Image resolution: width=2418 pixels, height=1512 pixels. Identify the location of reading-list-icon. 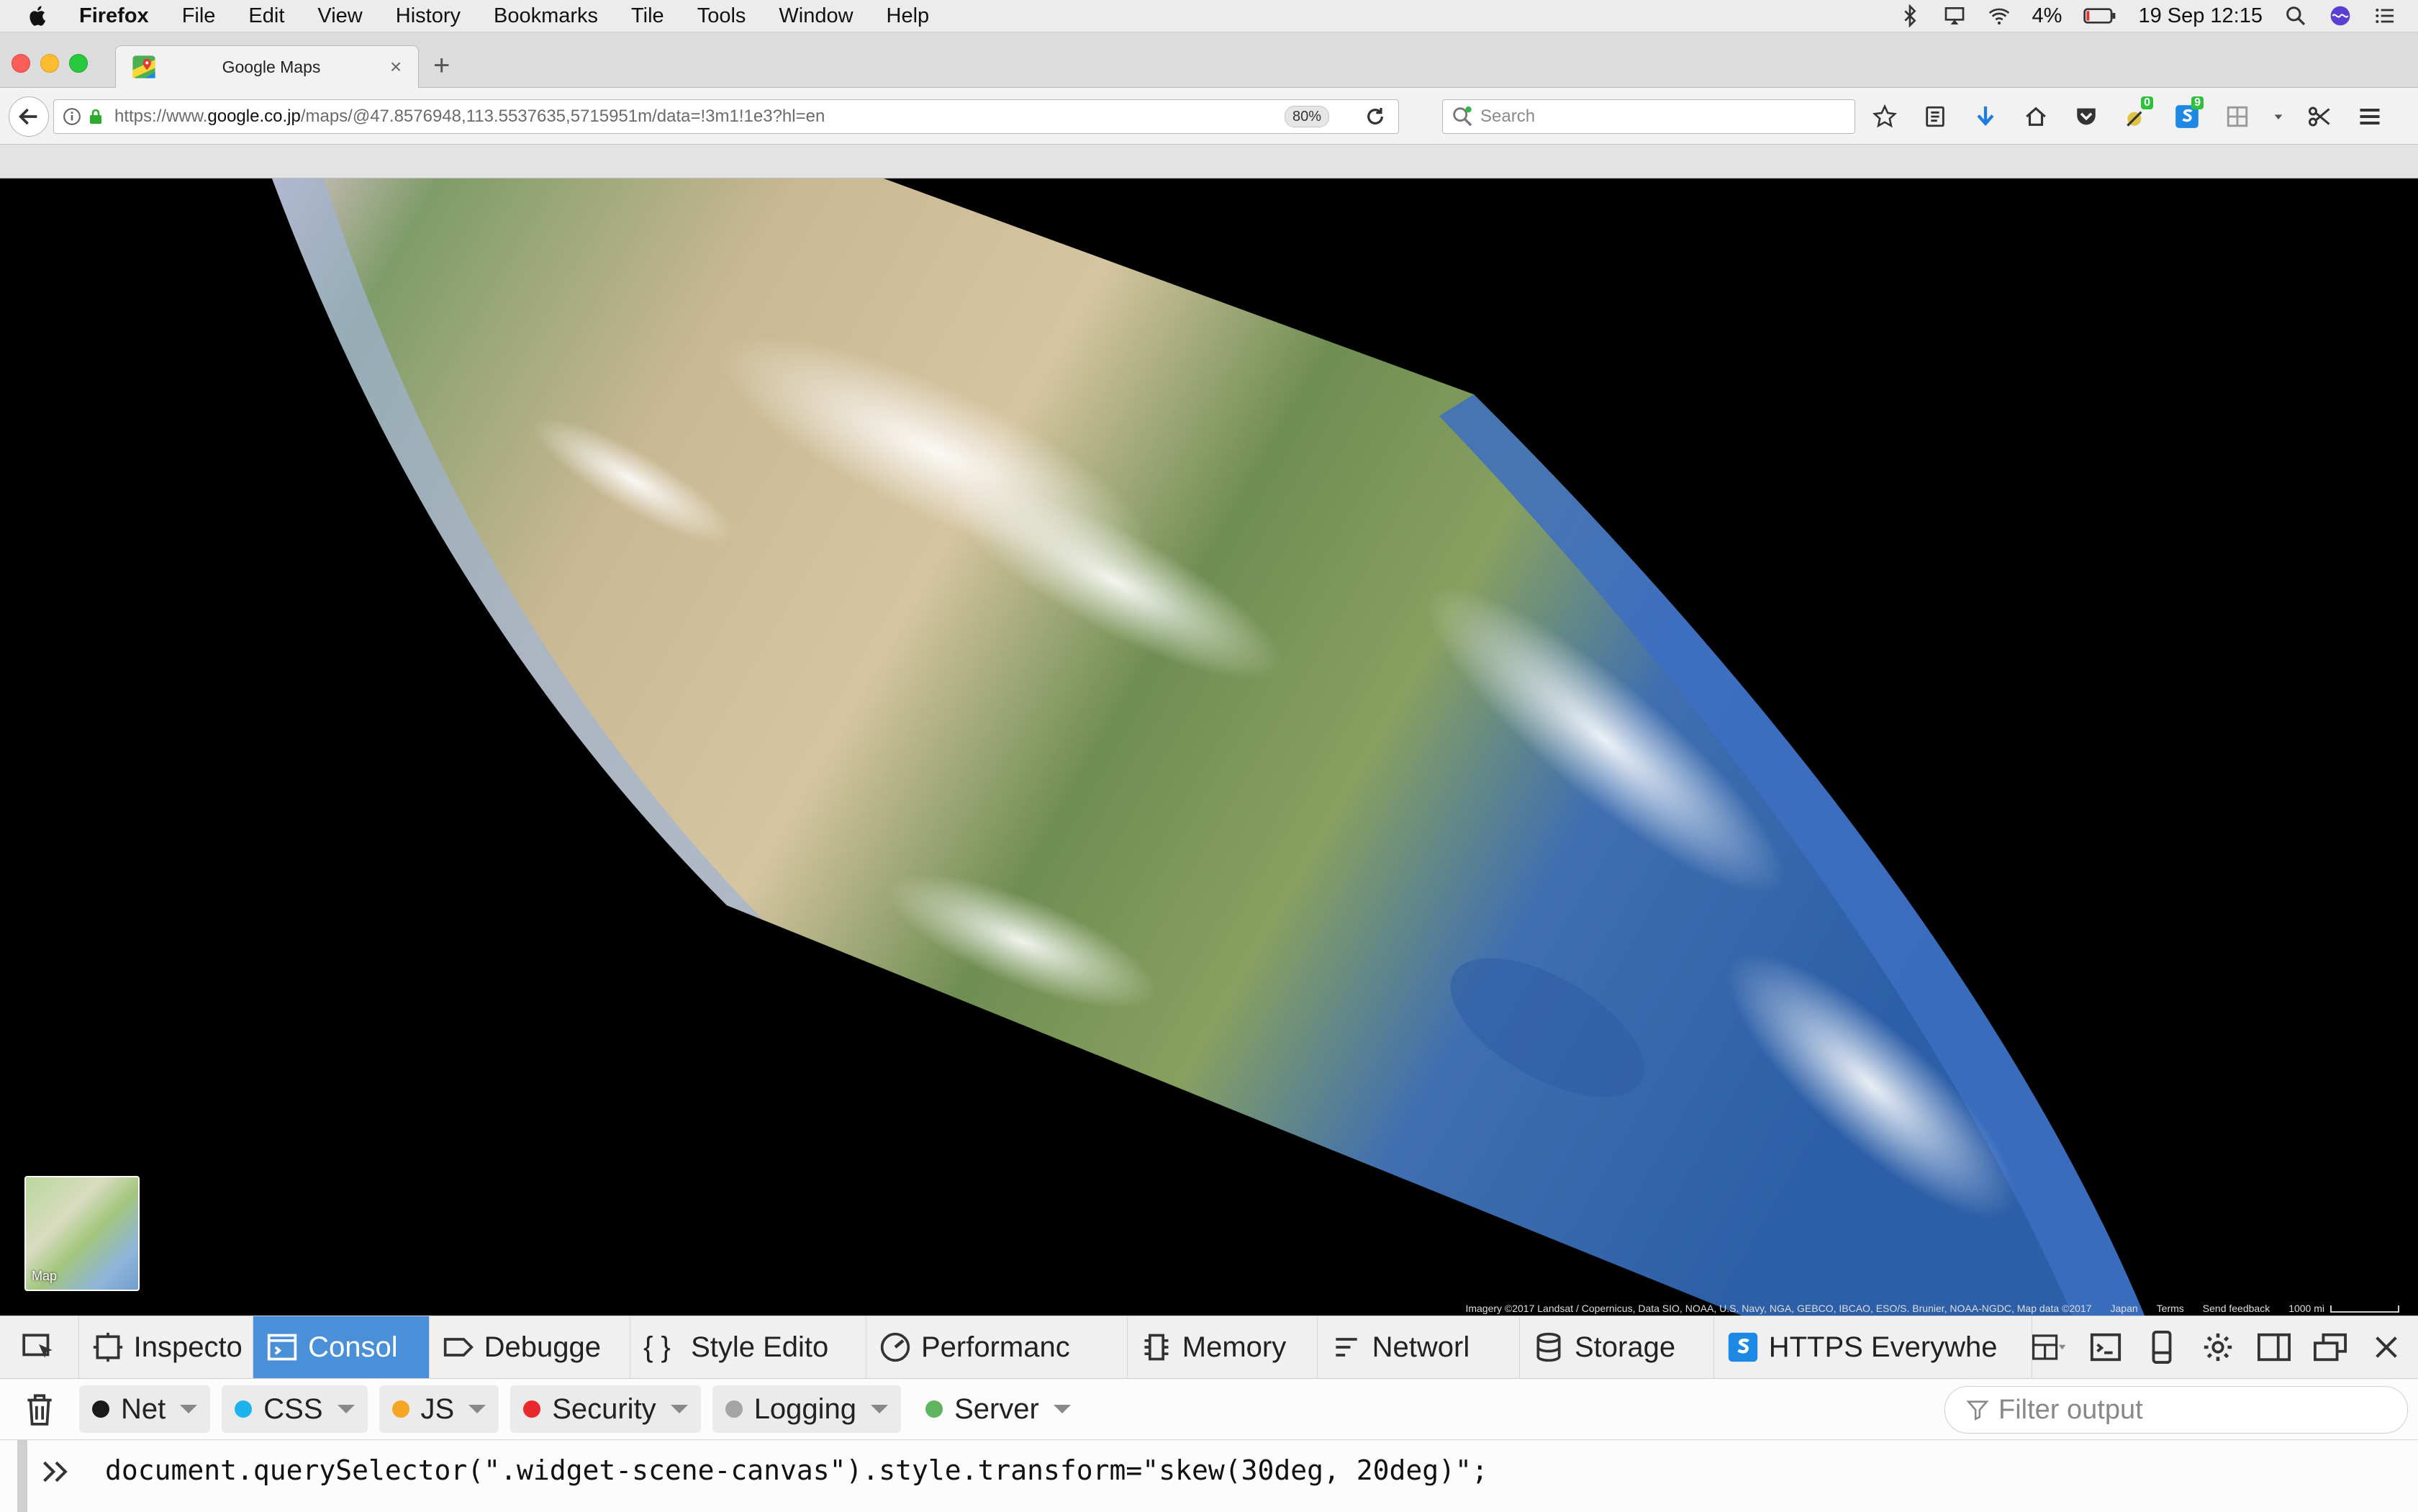
(1935, 117).